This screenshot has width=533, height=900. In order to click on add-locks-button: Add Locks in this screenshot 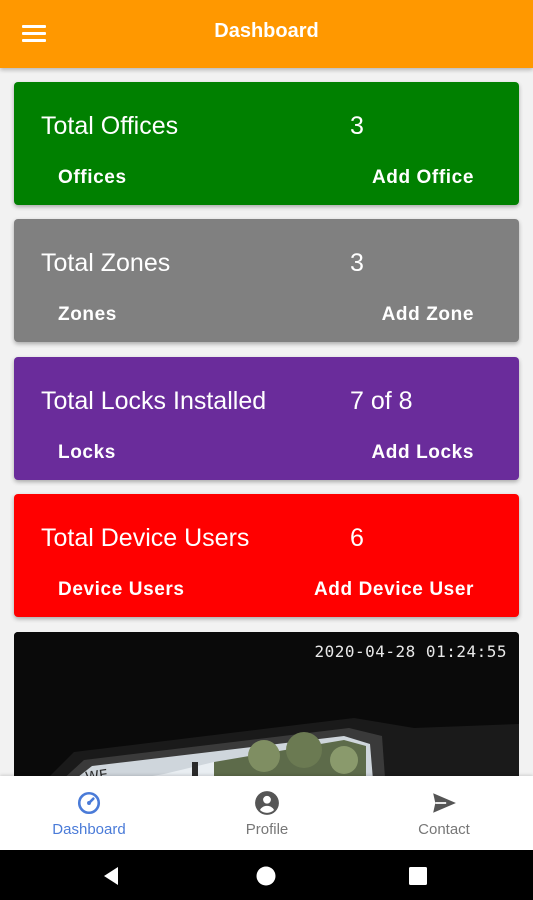, I will do `click(422, 453)`.